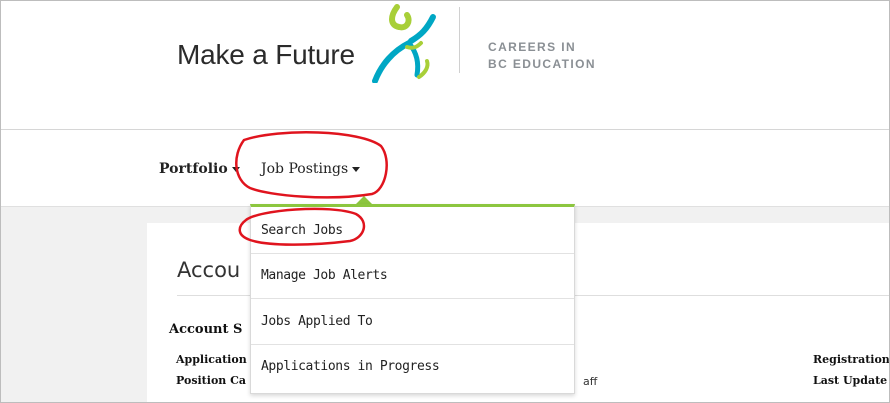  I want to click on nav-job-postings: Job Postings, so click(311, 169).